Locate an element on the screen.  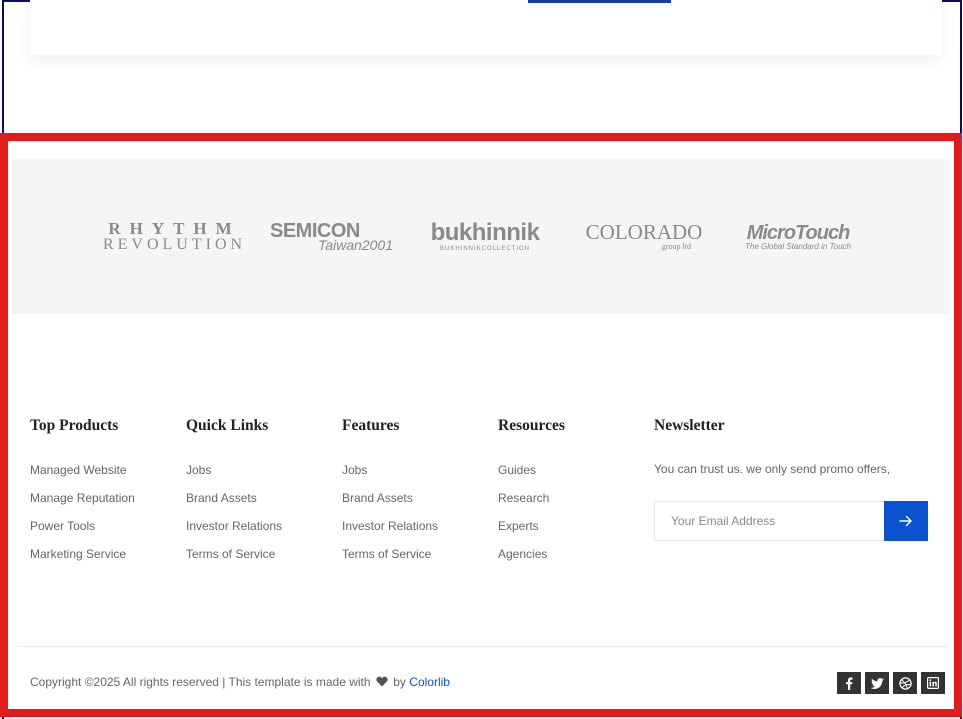
facebook-button is located at coordinates (849, 683).